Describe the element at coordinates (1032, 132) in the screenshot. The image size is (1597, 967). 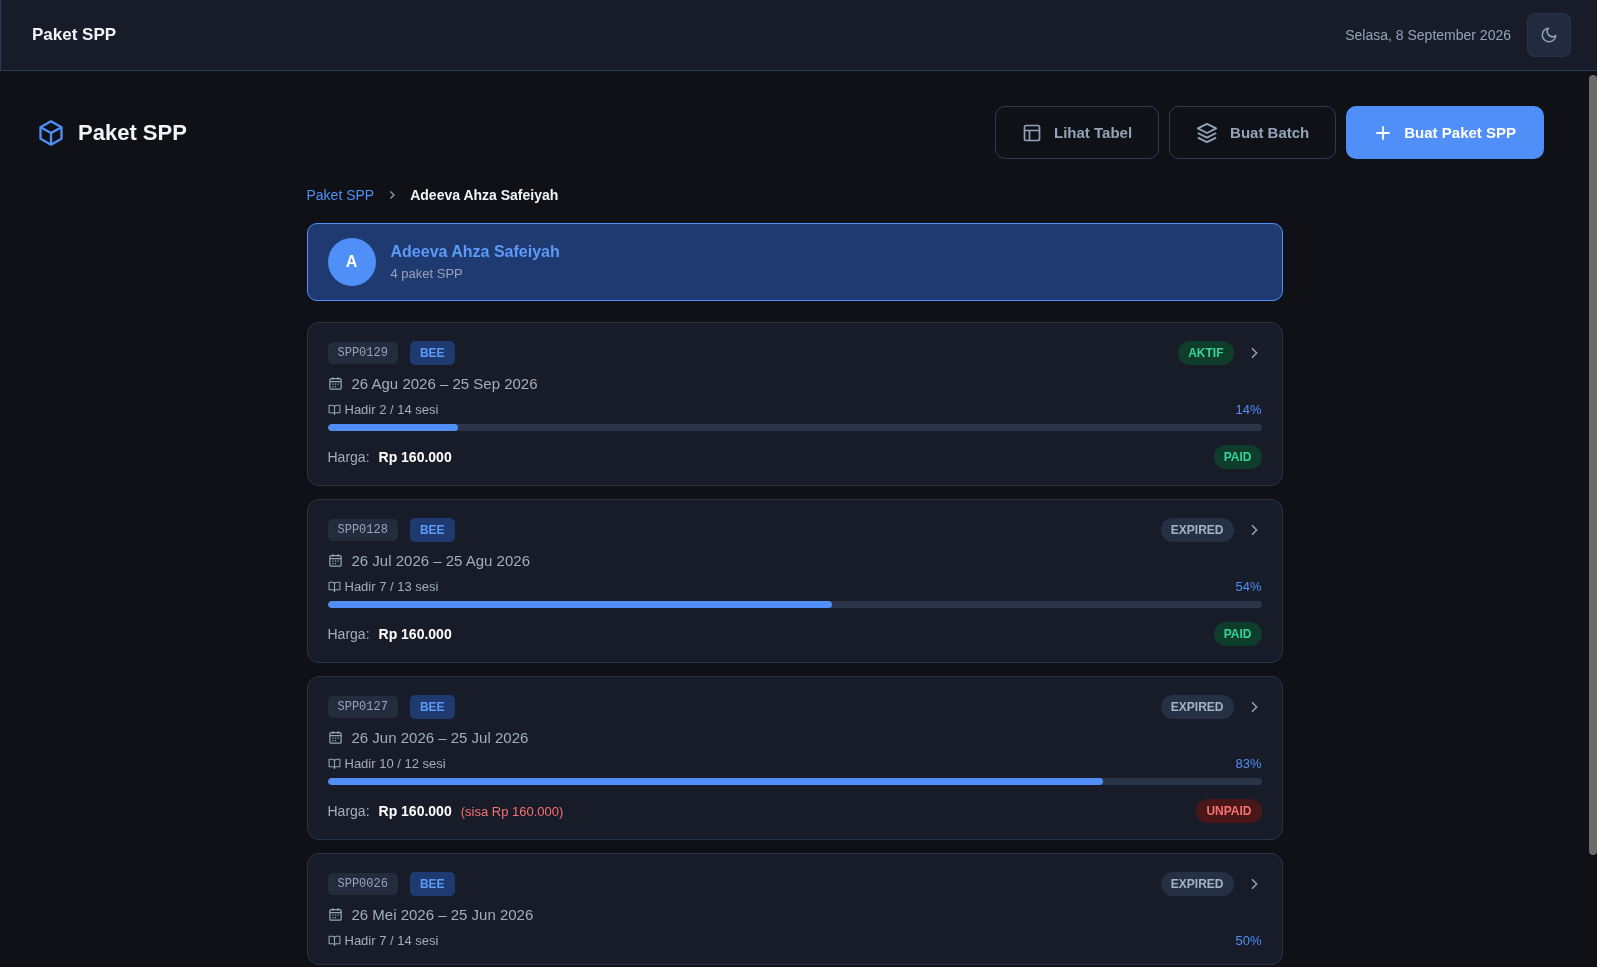
I see `table-icon` at that location.